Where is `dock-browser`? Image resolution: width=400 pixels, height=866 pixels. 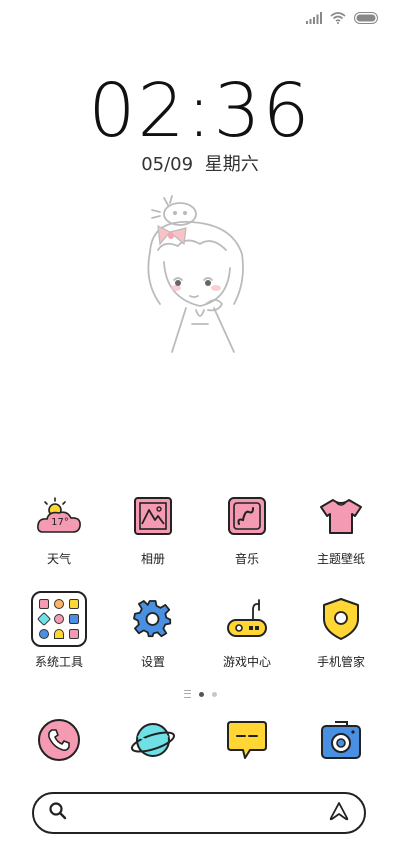 dock-browser is located at coordinates (153, 740).